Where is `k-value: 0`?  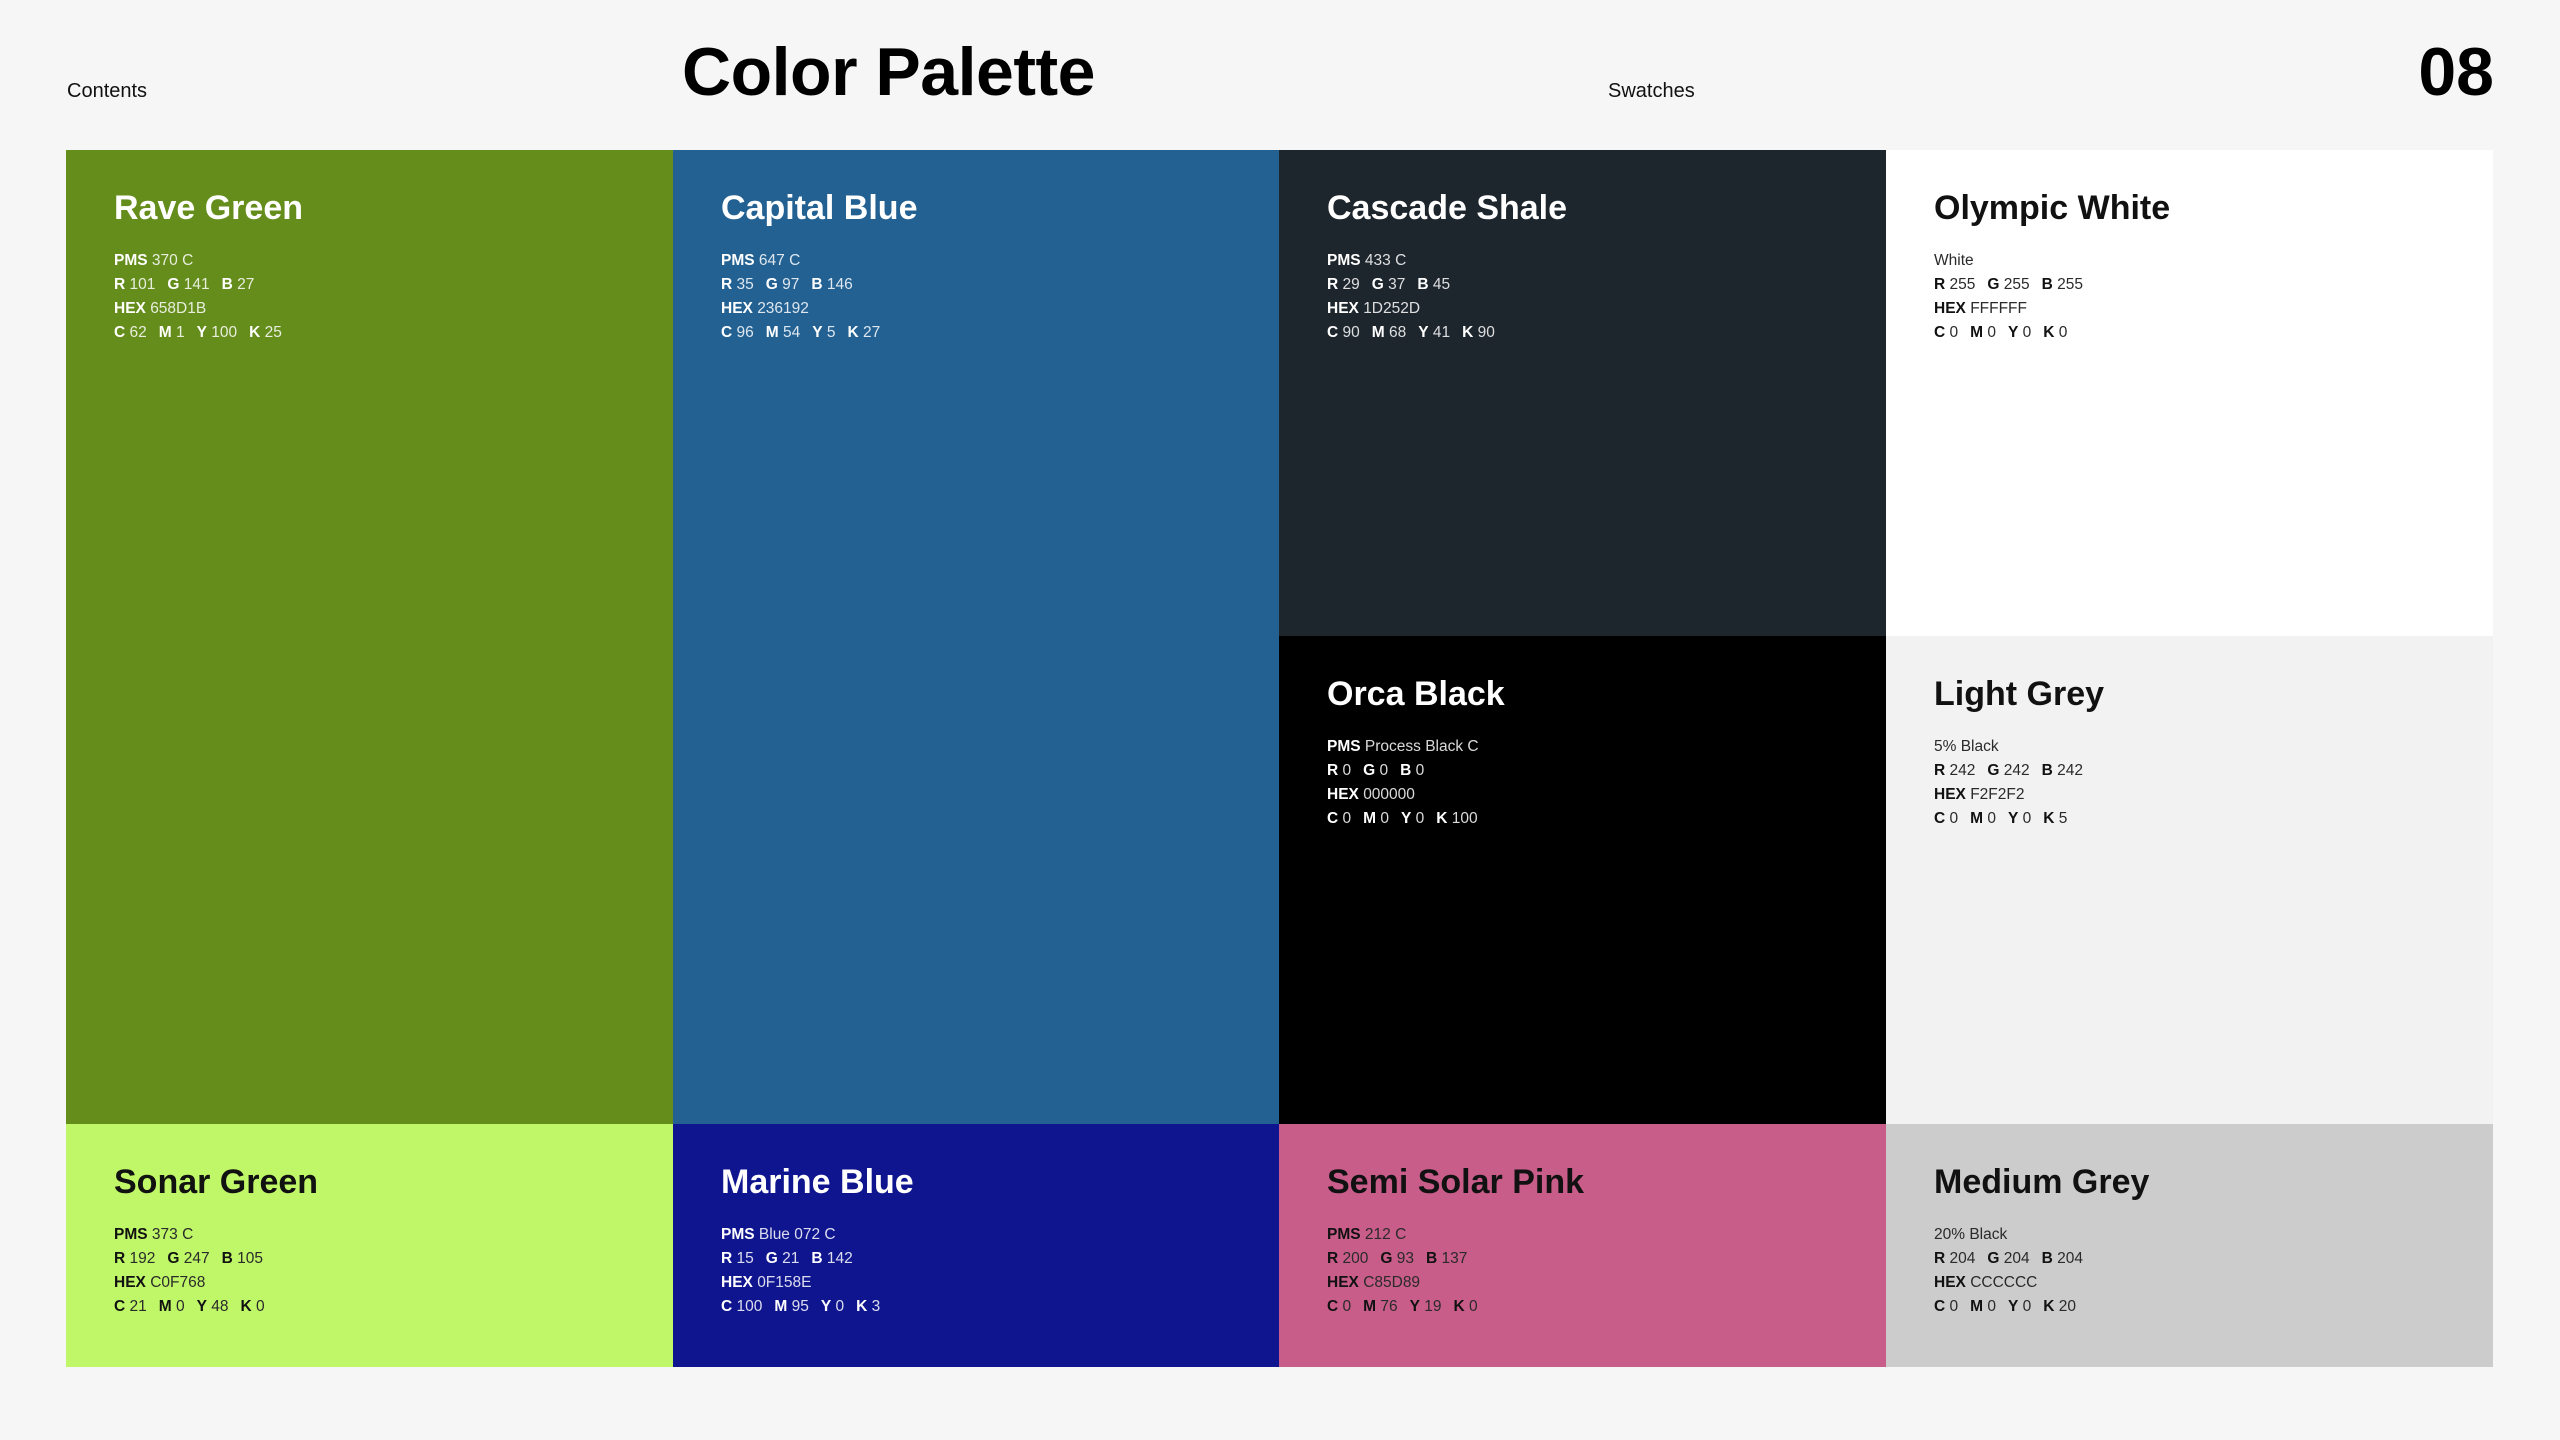
k-value: 0 is located at coordinates (260, 1306).